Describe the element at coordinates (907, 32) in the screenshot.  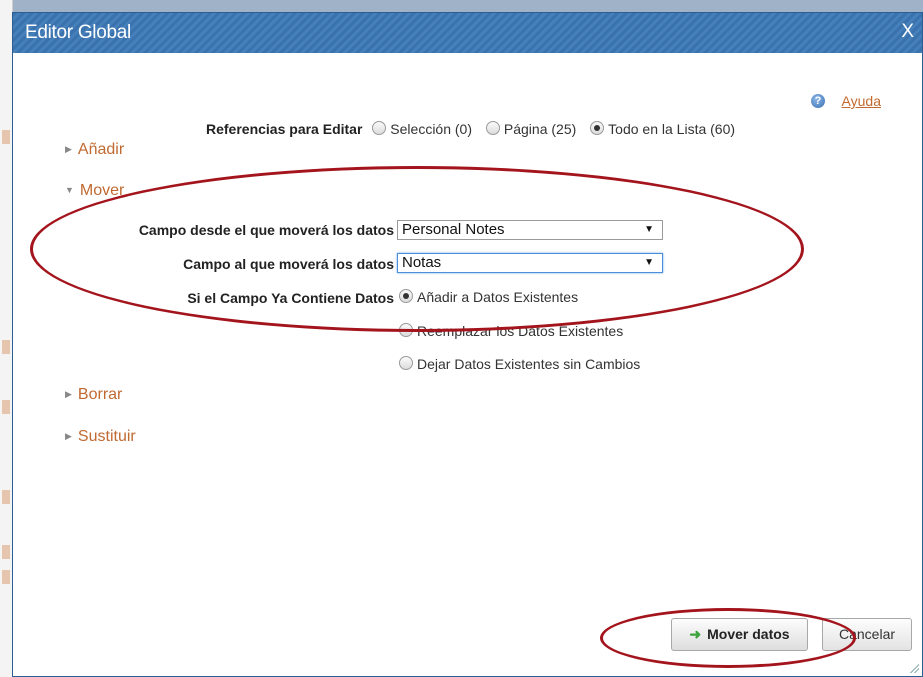
I see `close-button: X` at that location.